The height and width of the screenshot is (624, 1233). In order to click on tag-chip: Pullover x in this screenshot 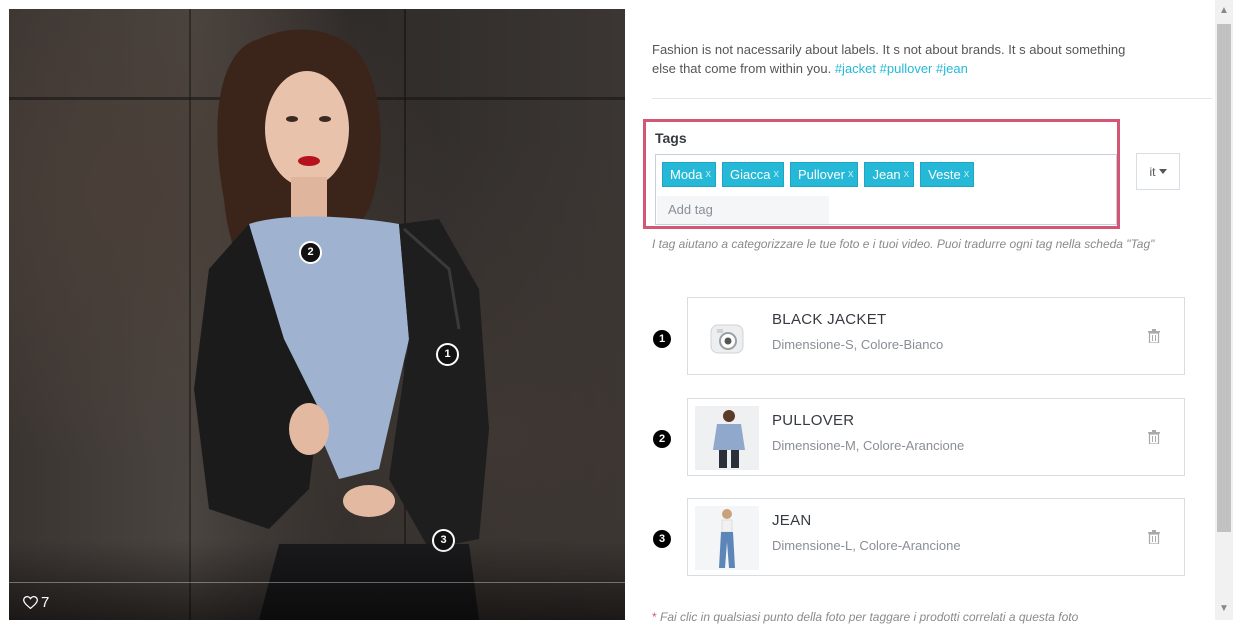, I will do `click(824, 174)`.